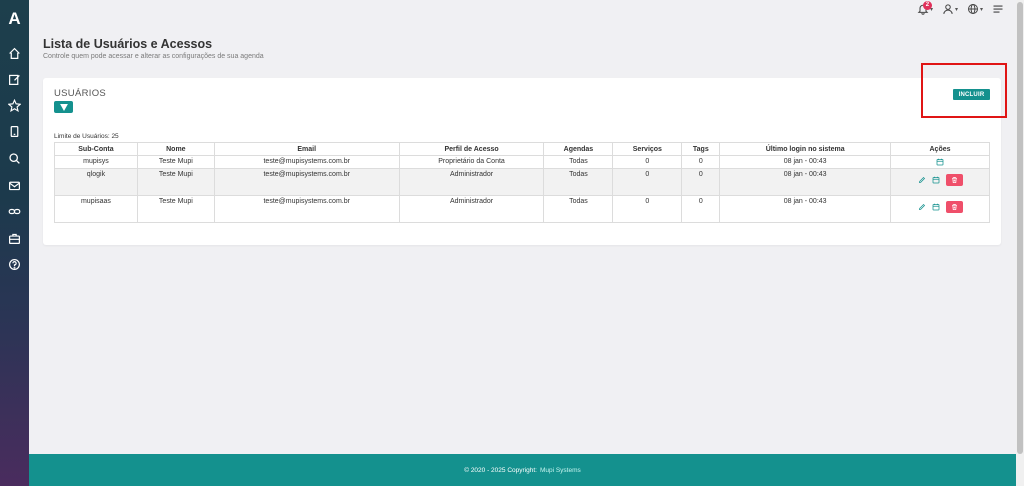 The height and width of the screenshot is (486, 1024). I want to click on user-icon, so click(948, 9).